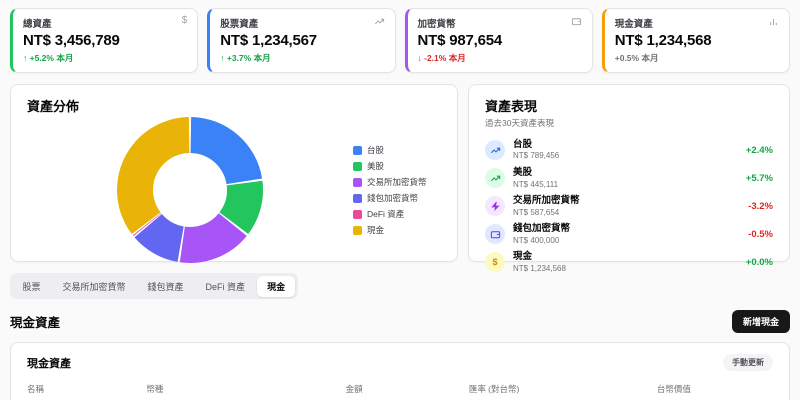  I want to click on add-cash-button: 新增現金, so click(760, 321).